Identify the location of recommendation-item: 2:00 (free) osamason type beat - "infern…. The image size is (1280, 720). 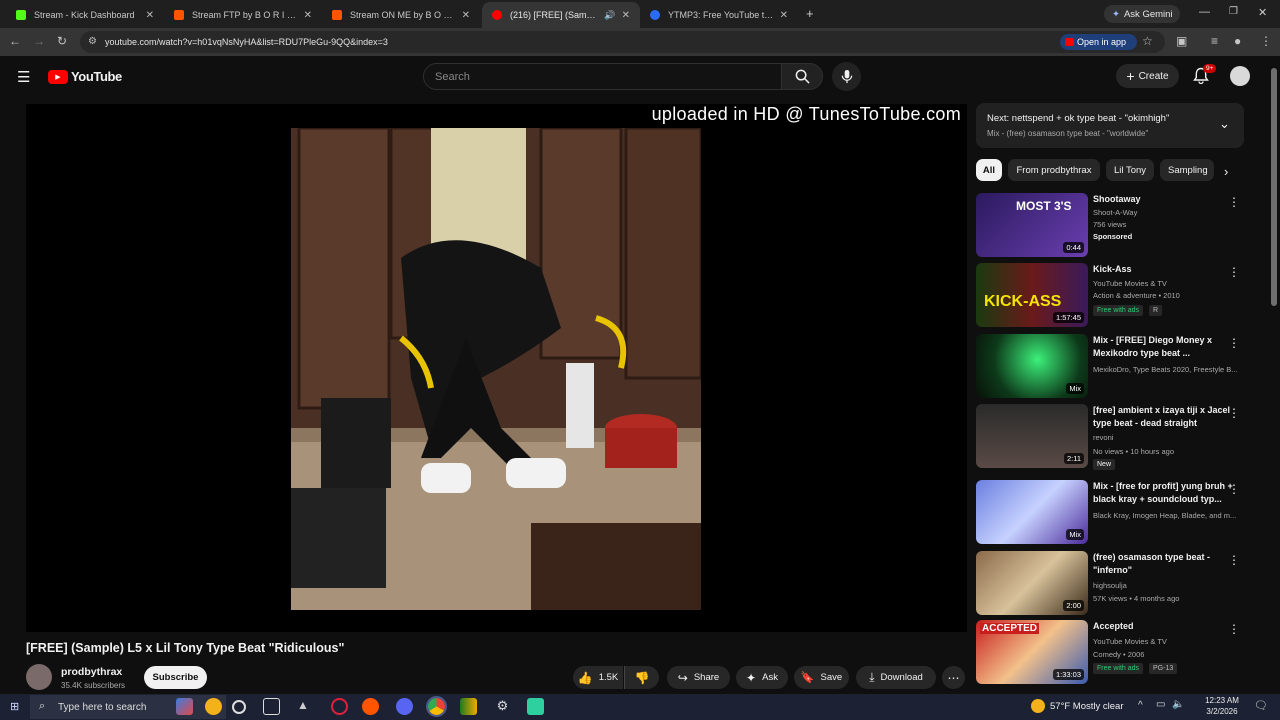
(1111, 583).